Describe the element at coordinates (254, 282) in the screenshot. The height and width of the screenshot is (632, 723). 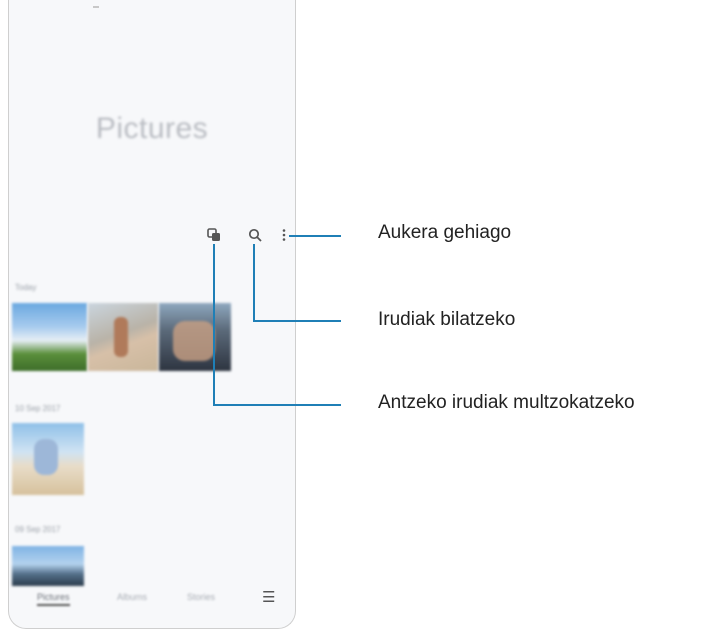
I see `callout-line-search` at that location.